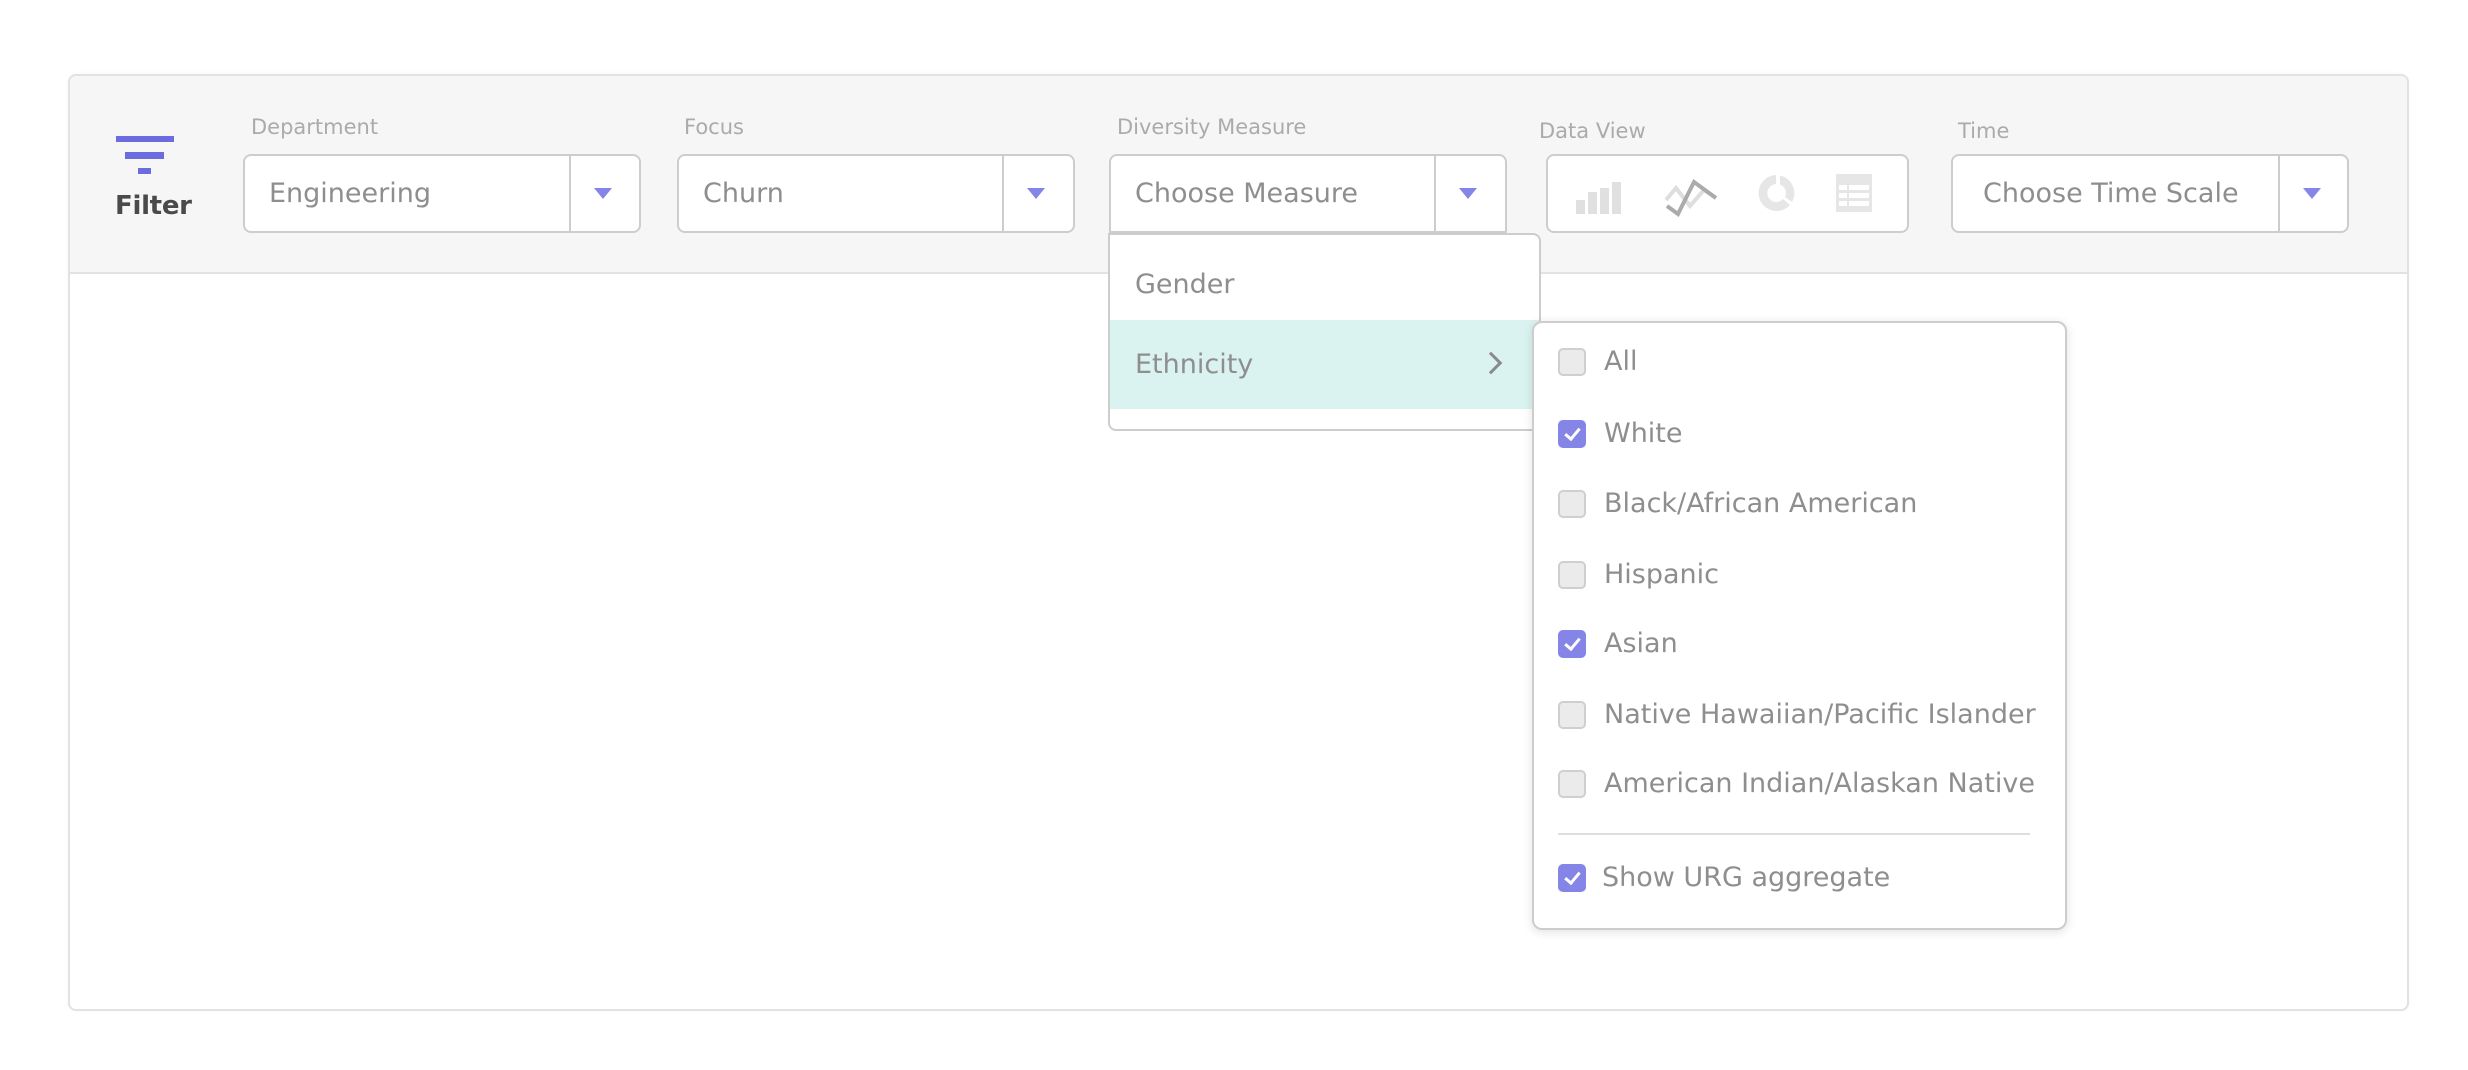  I want to click on focus-select: Churn, so click(876, 193).